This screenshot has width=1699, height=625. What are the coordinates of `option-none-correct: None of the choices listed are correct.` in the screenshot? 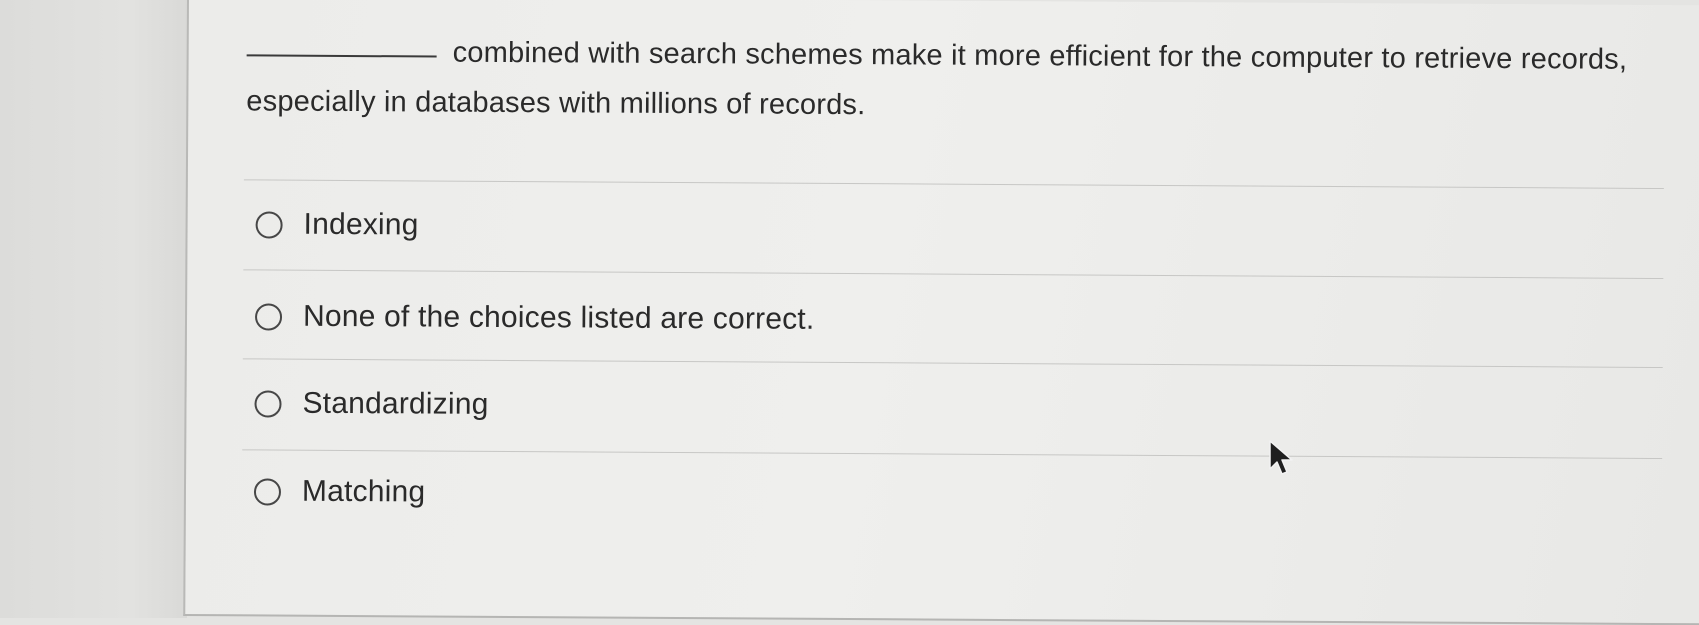 It's located at (534, 317).